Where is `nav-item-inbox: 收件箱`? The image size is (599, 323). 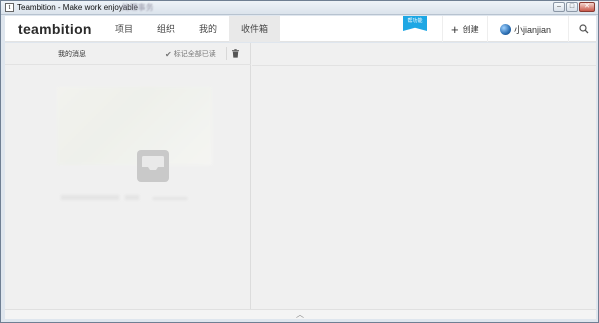
nav-item-inbox: 收件箱 is located at coordinates (255, 29).